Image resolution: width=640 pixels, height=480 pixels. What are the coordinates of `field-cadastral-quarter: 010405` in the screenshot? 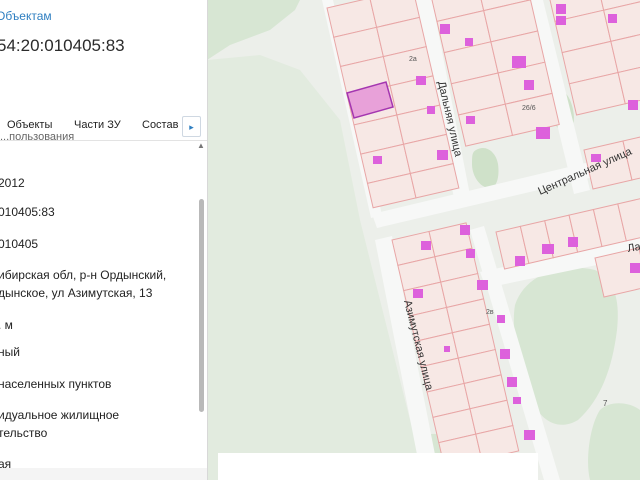 It's located at (19, 244).